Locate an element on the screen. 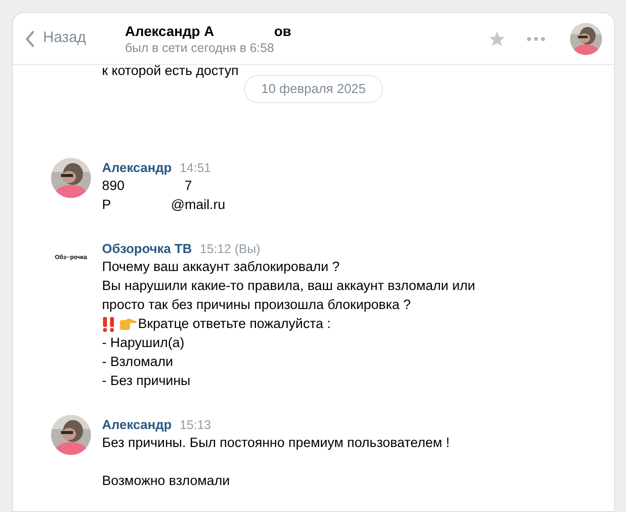  message-text: Вкратце ответьте пожалуйста : is located at coordinates (234, 323).